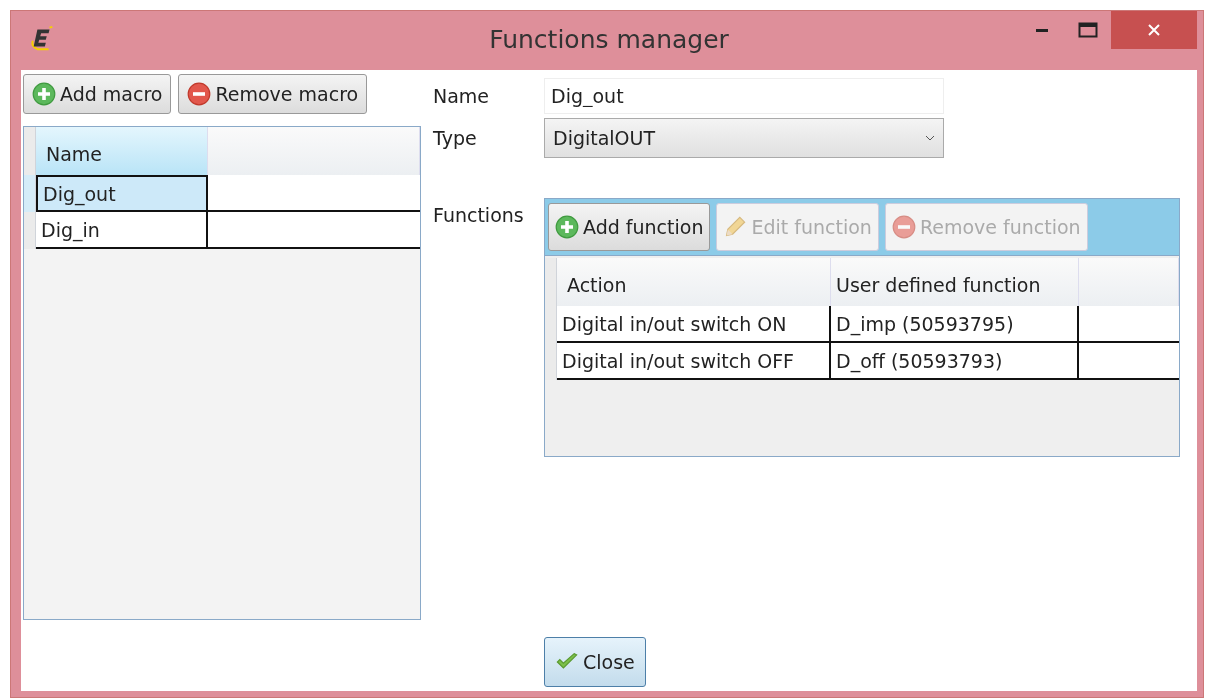  Describe the element at coordinates (629, 227) in the screenshot. I see `add-button: Add function` at that location.